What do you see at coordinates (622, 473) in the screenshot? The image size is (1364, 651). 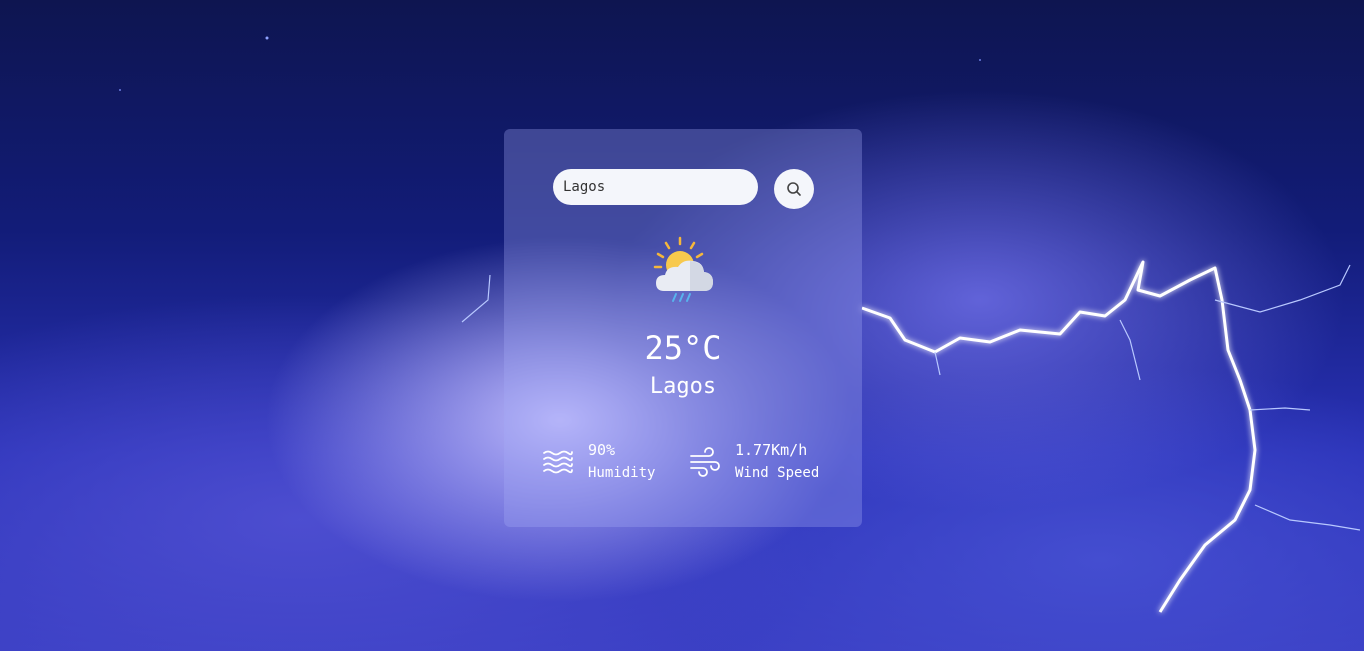 I see `humidity-label: Humidity` at bounding box center [622, 473].